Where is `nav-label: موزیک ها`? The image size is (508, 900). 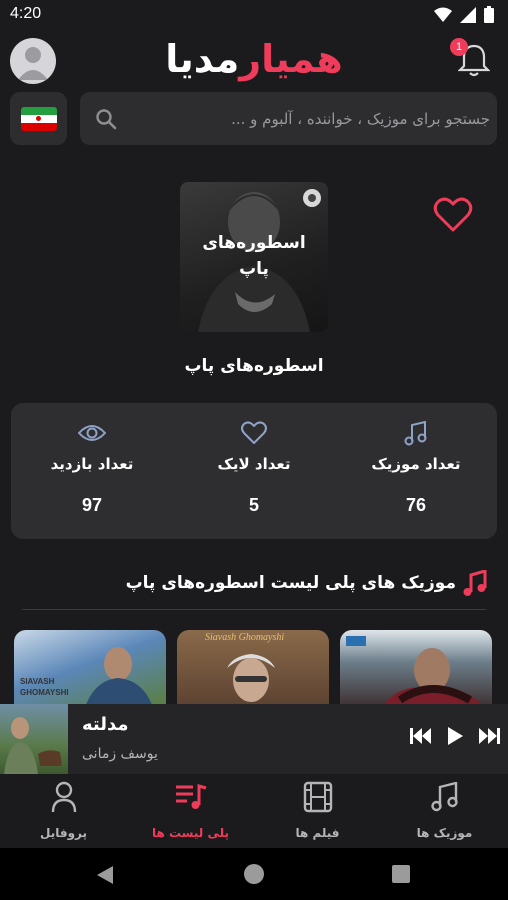
nav-label: موزیک ها is located at coordinates (444, 833).